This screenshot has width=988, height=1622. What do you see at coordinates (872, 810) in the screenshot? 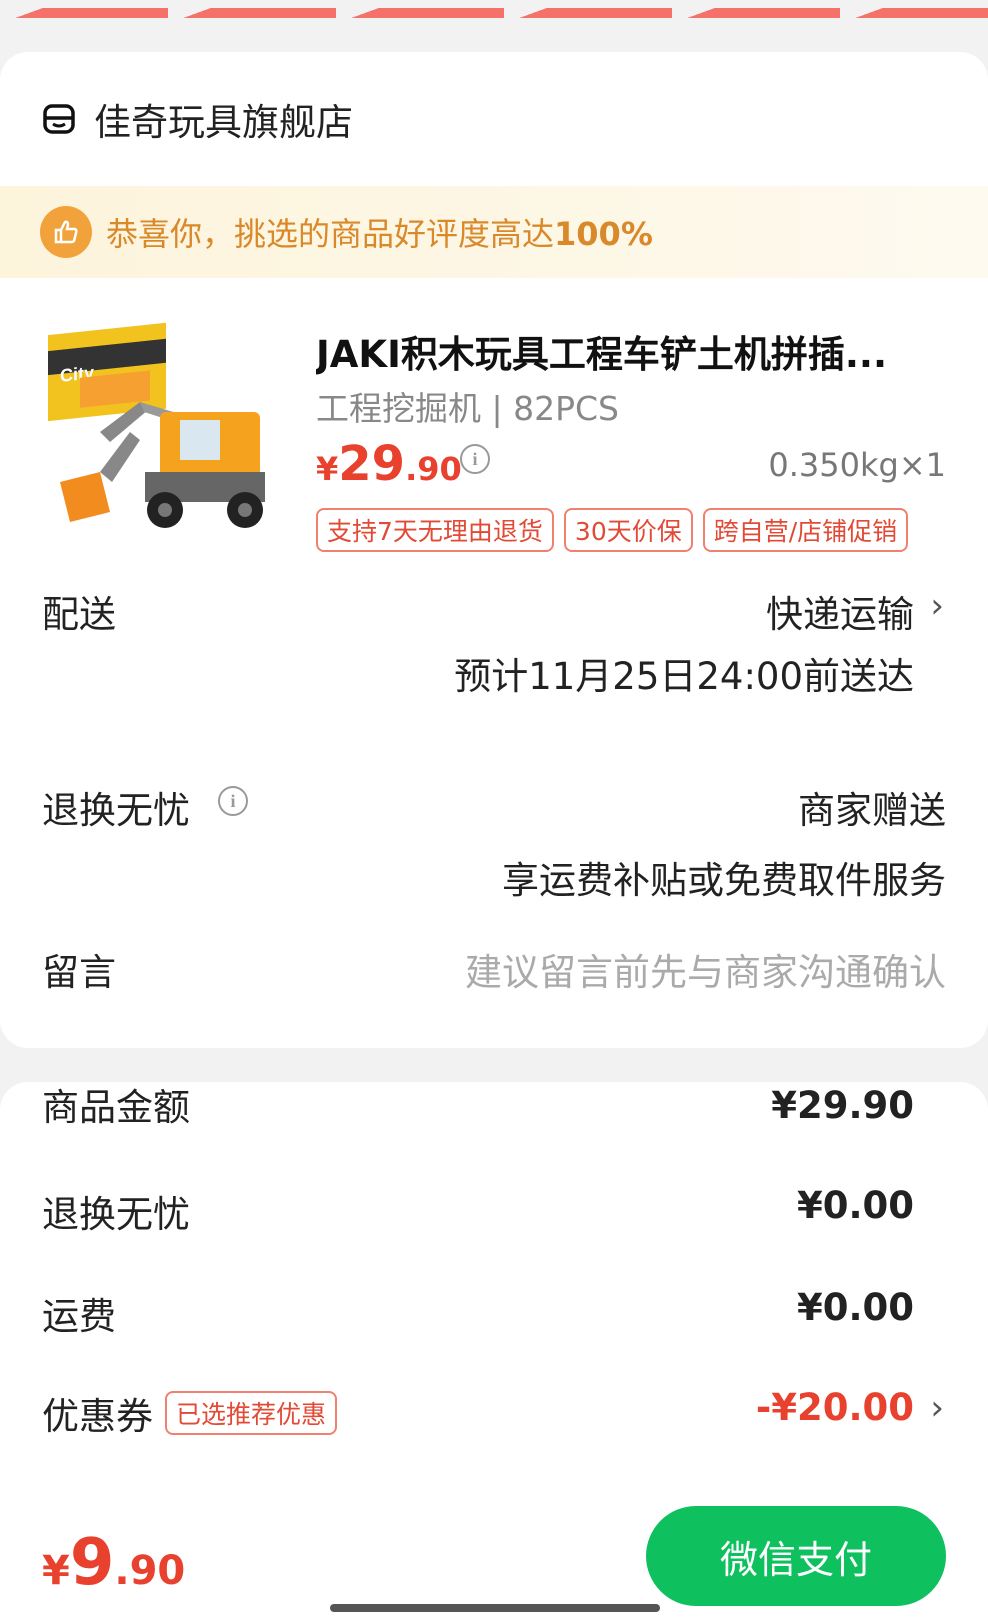
I see `returns-value: 商家赠送` at bounding box center [872, 810].